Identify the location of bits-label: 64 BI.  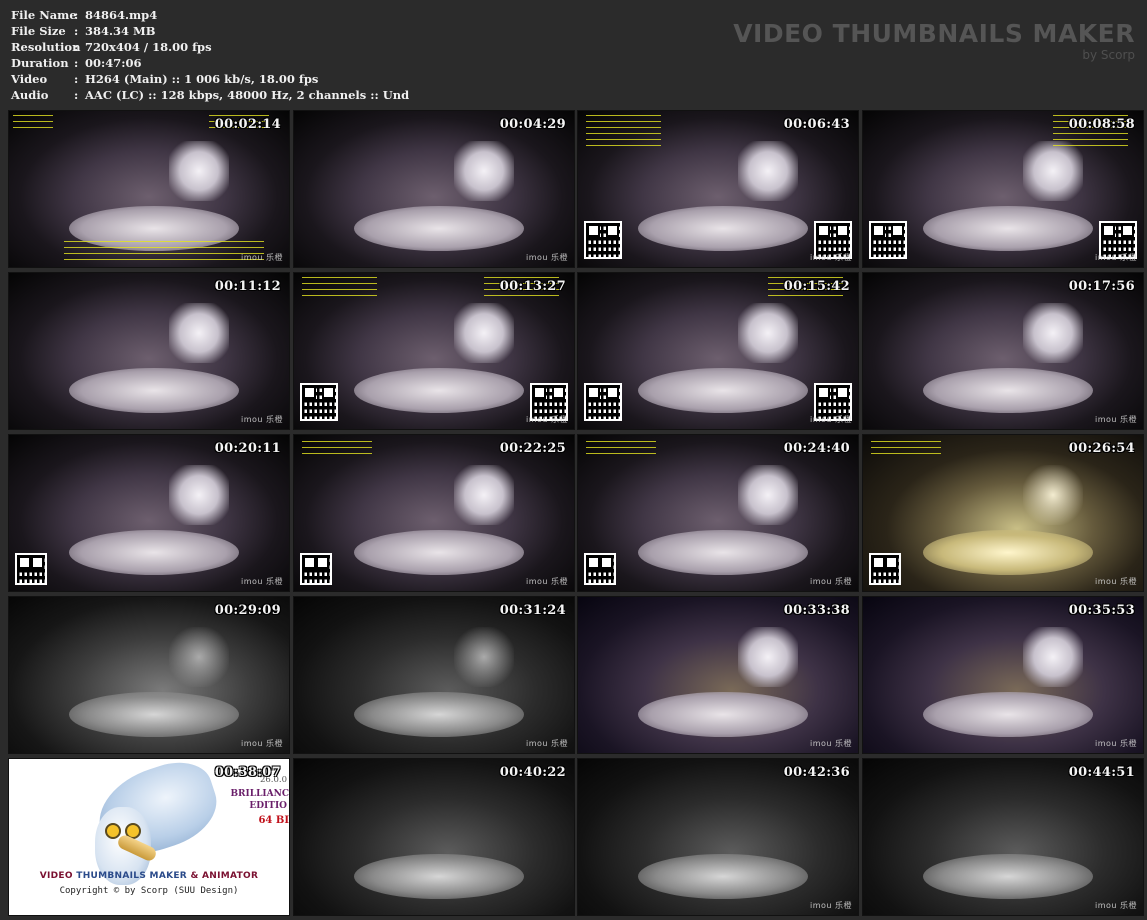
(273, 820).